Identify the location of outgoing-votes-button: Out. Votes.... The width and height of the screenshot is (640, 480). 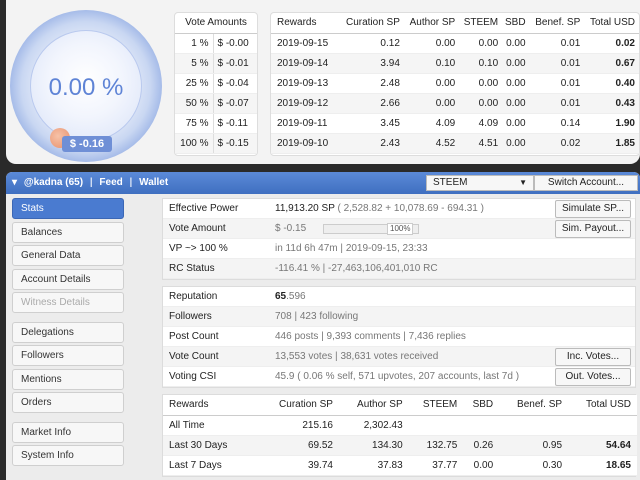
(593, 377).